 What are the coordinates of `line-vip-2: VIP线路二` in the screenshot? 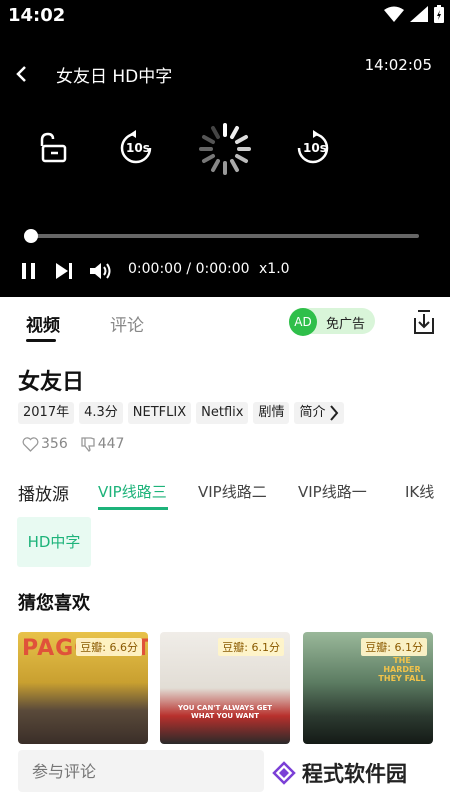 It's located at (232, 491).